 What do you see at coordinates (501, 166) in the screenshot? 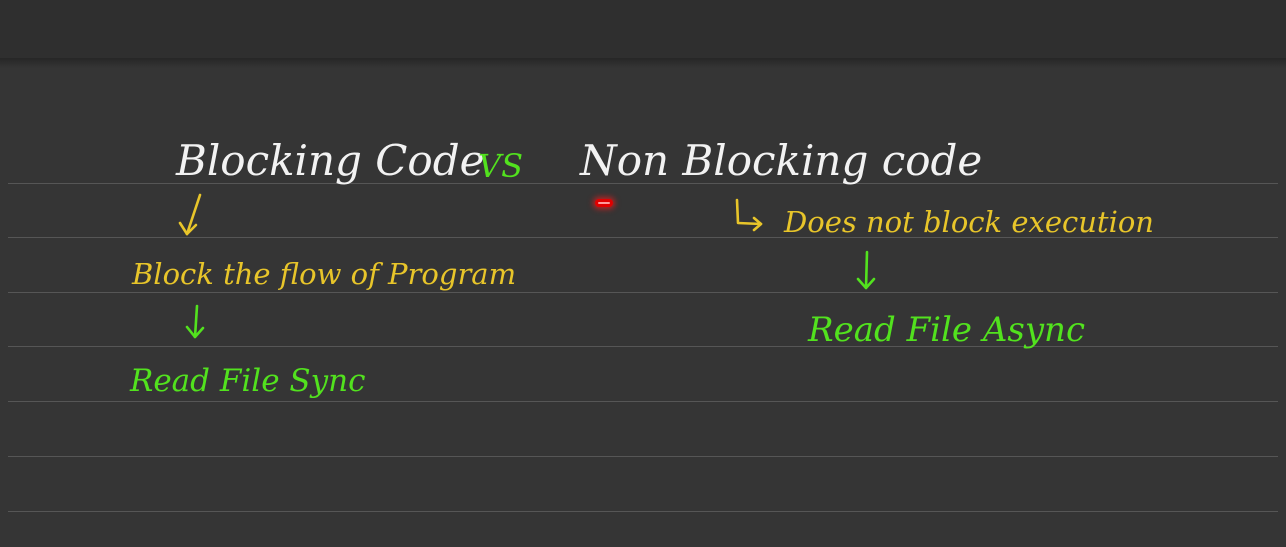
I see `heading-vs: VS` at bounding box center [501, 166].